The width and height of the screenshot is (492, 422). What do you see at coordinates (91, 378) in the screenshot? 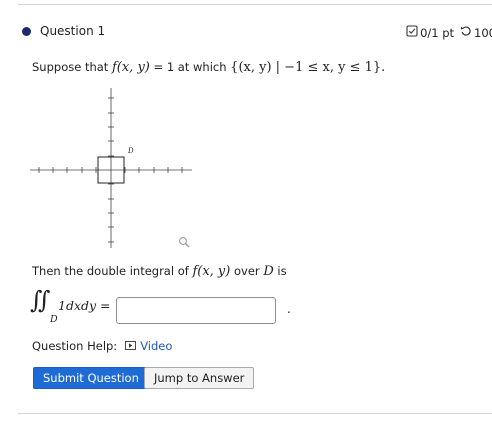
I see `submit-question-button: Submit Question` at bounding box center [91, 378].